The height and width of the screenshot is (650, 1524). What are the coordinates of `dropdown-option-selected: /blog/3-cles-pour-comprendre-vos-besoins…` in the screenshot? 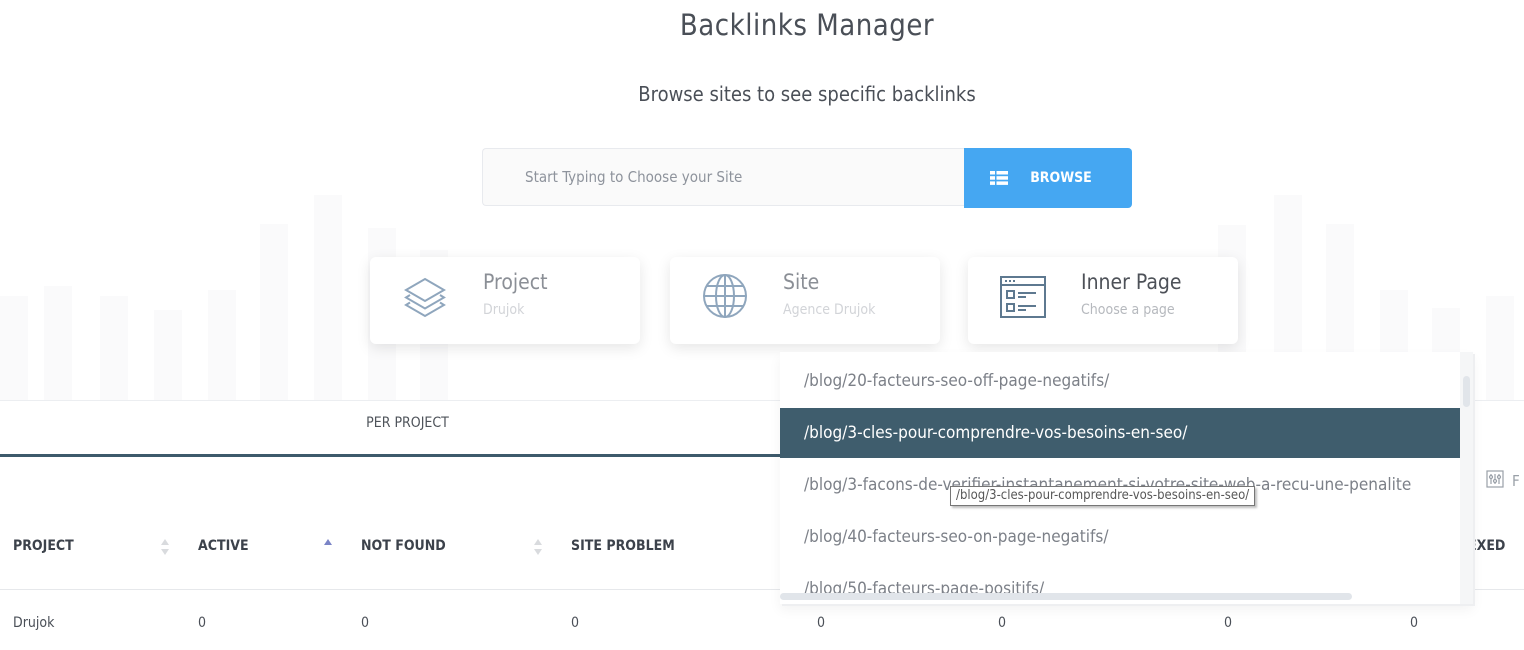 It's located at (1120, 433).